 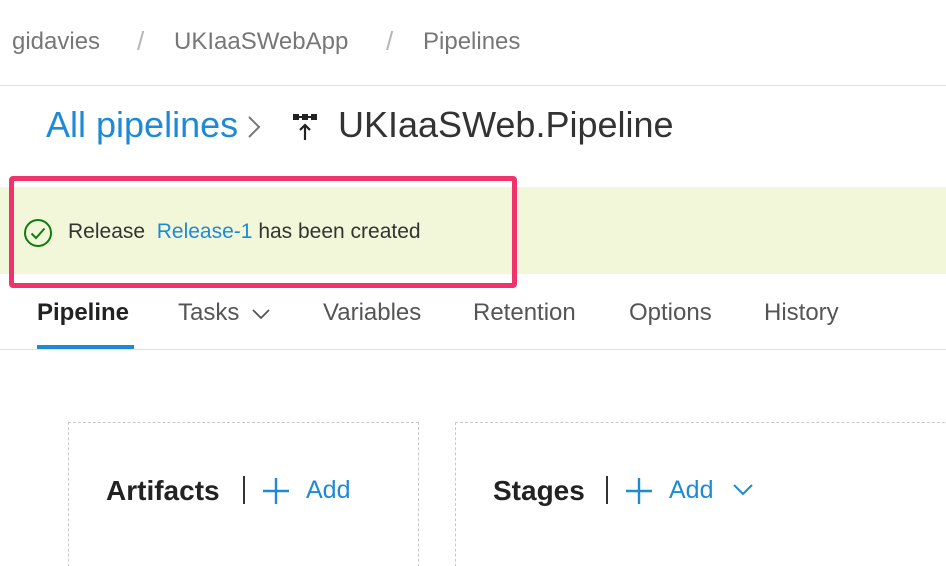 What do you see at coordinates (328, 490) in the screenshot?
I see `add-artifact-button: Add` at bounding box center [328, 490].